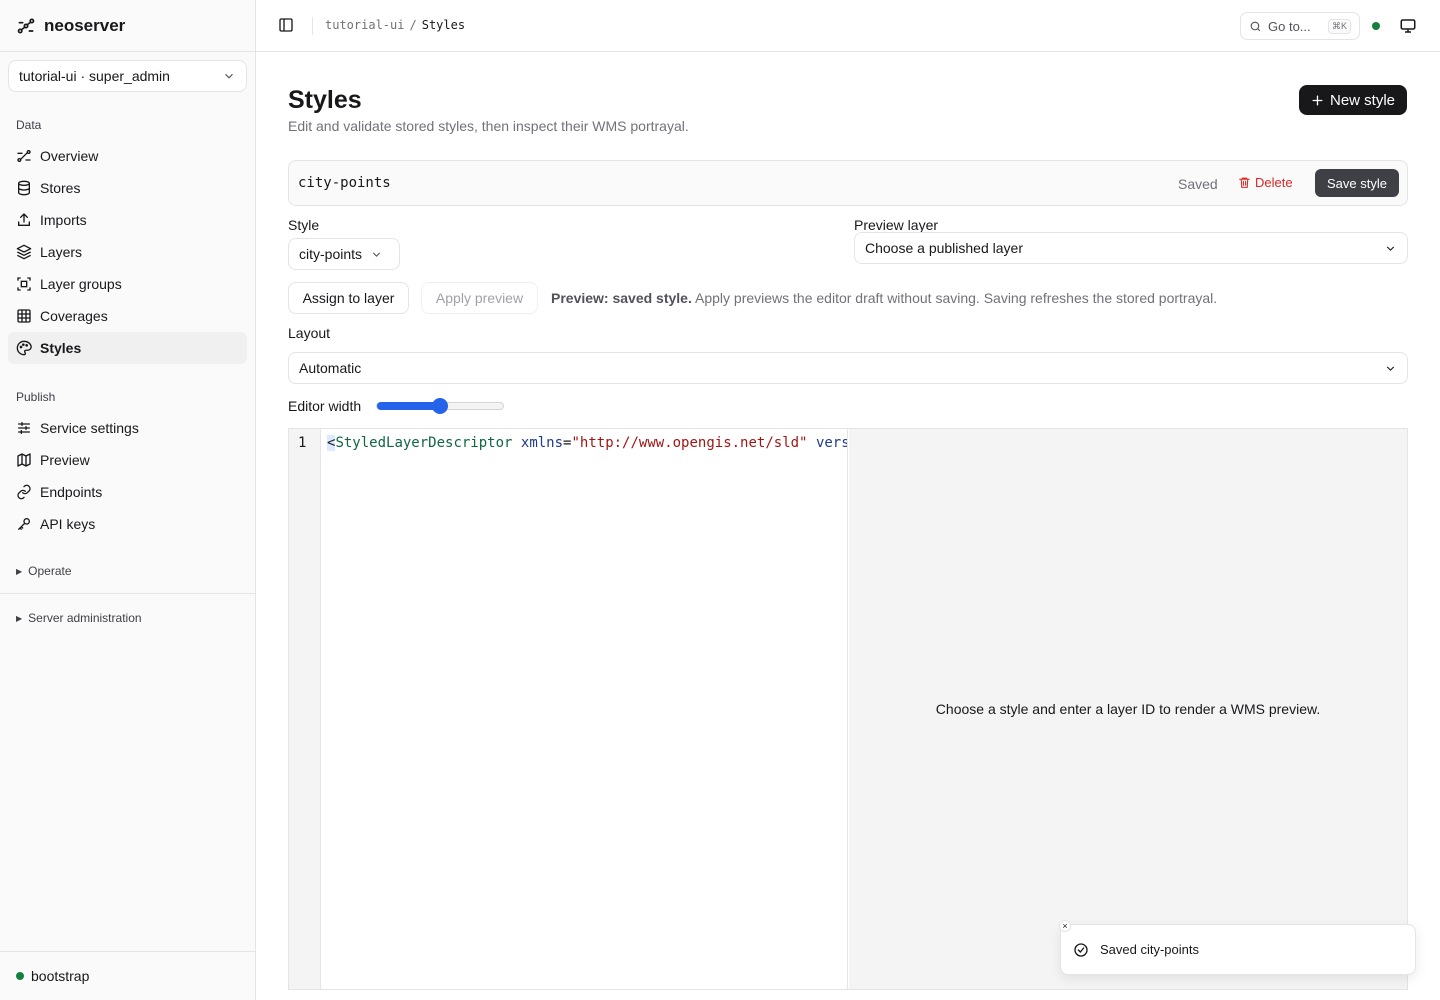 The image size is (1440, 1000). I want to click on sidebar-item-imports: Imports, so click(127, 220).